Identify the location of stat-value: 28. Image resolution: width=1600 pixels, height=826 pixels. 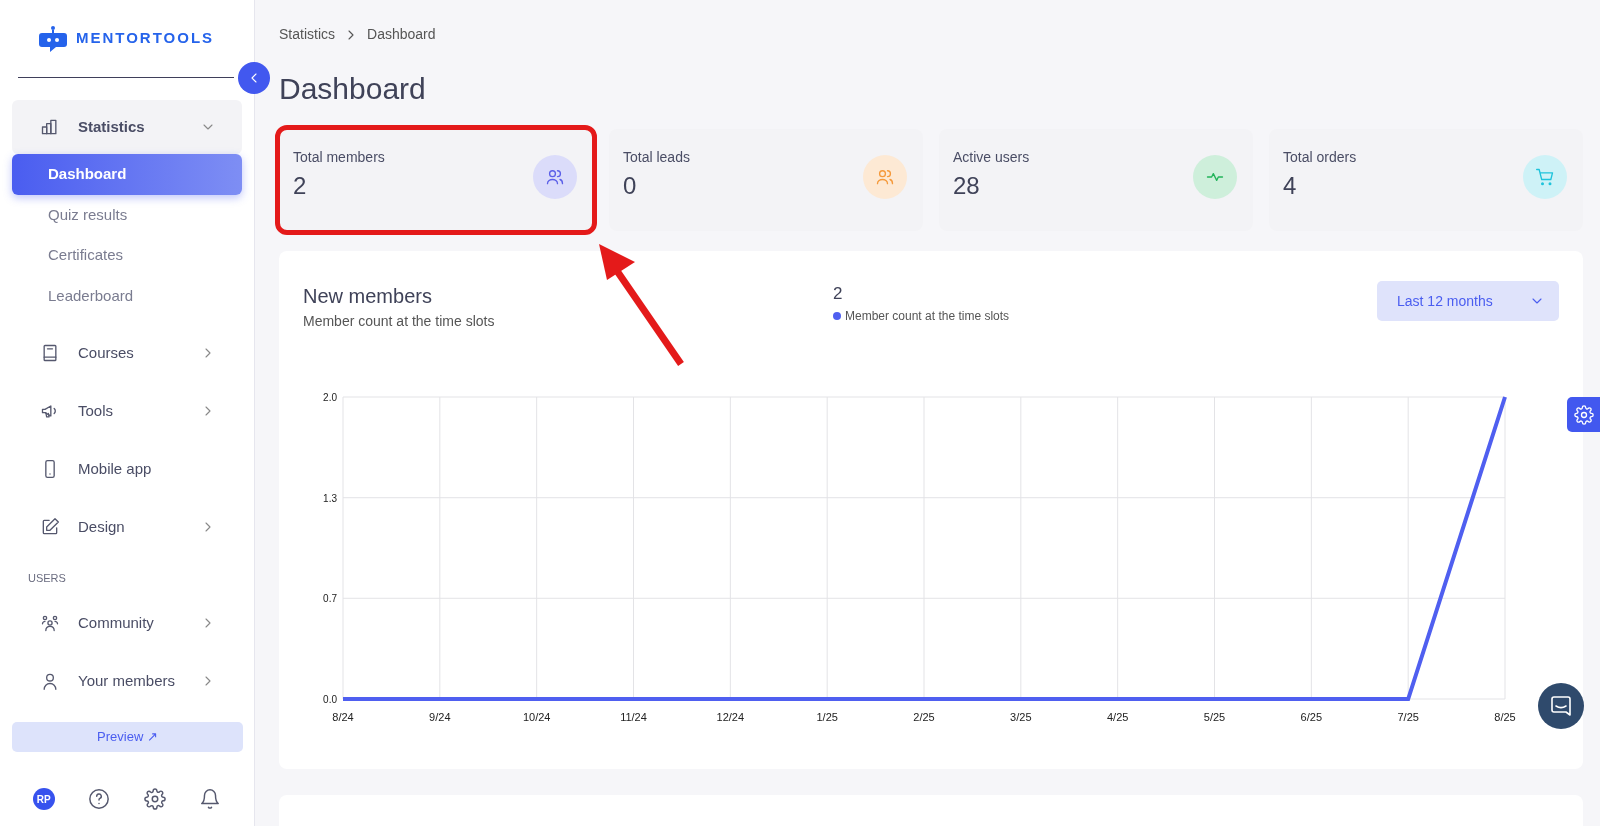
(967, 186).